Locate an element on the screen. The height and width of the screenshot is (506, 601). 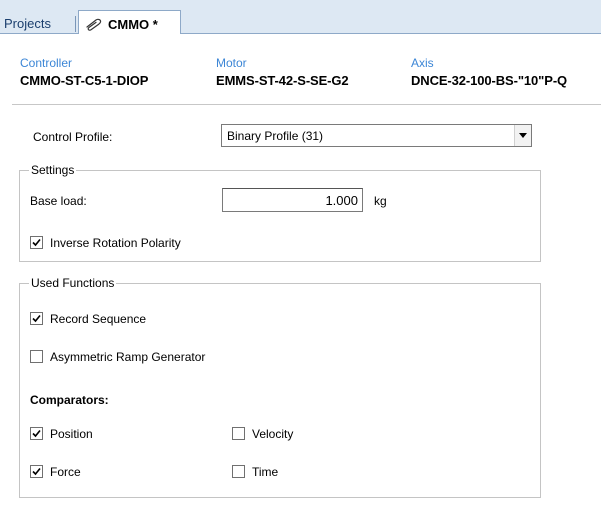
comparator-velocity-label: Velocity is located at coordinates (272, 434).